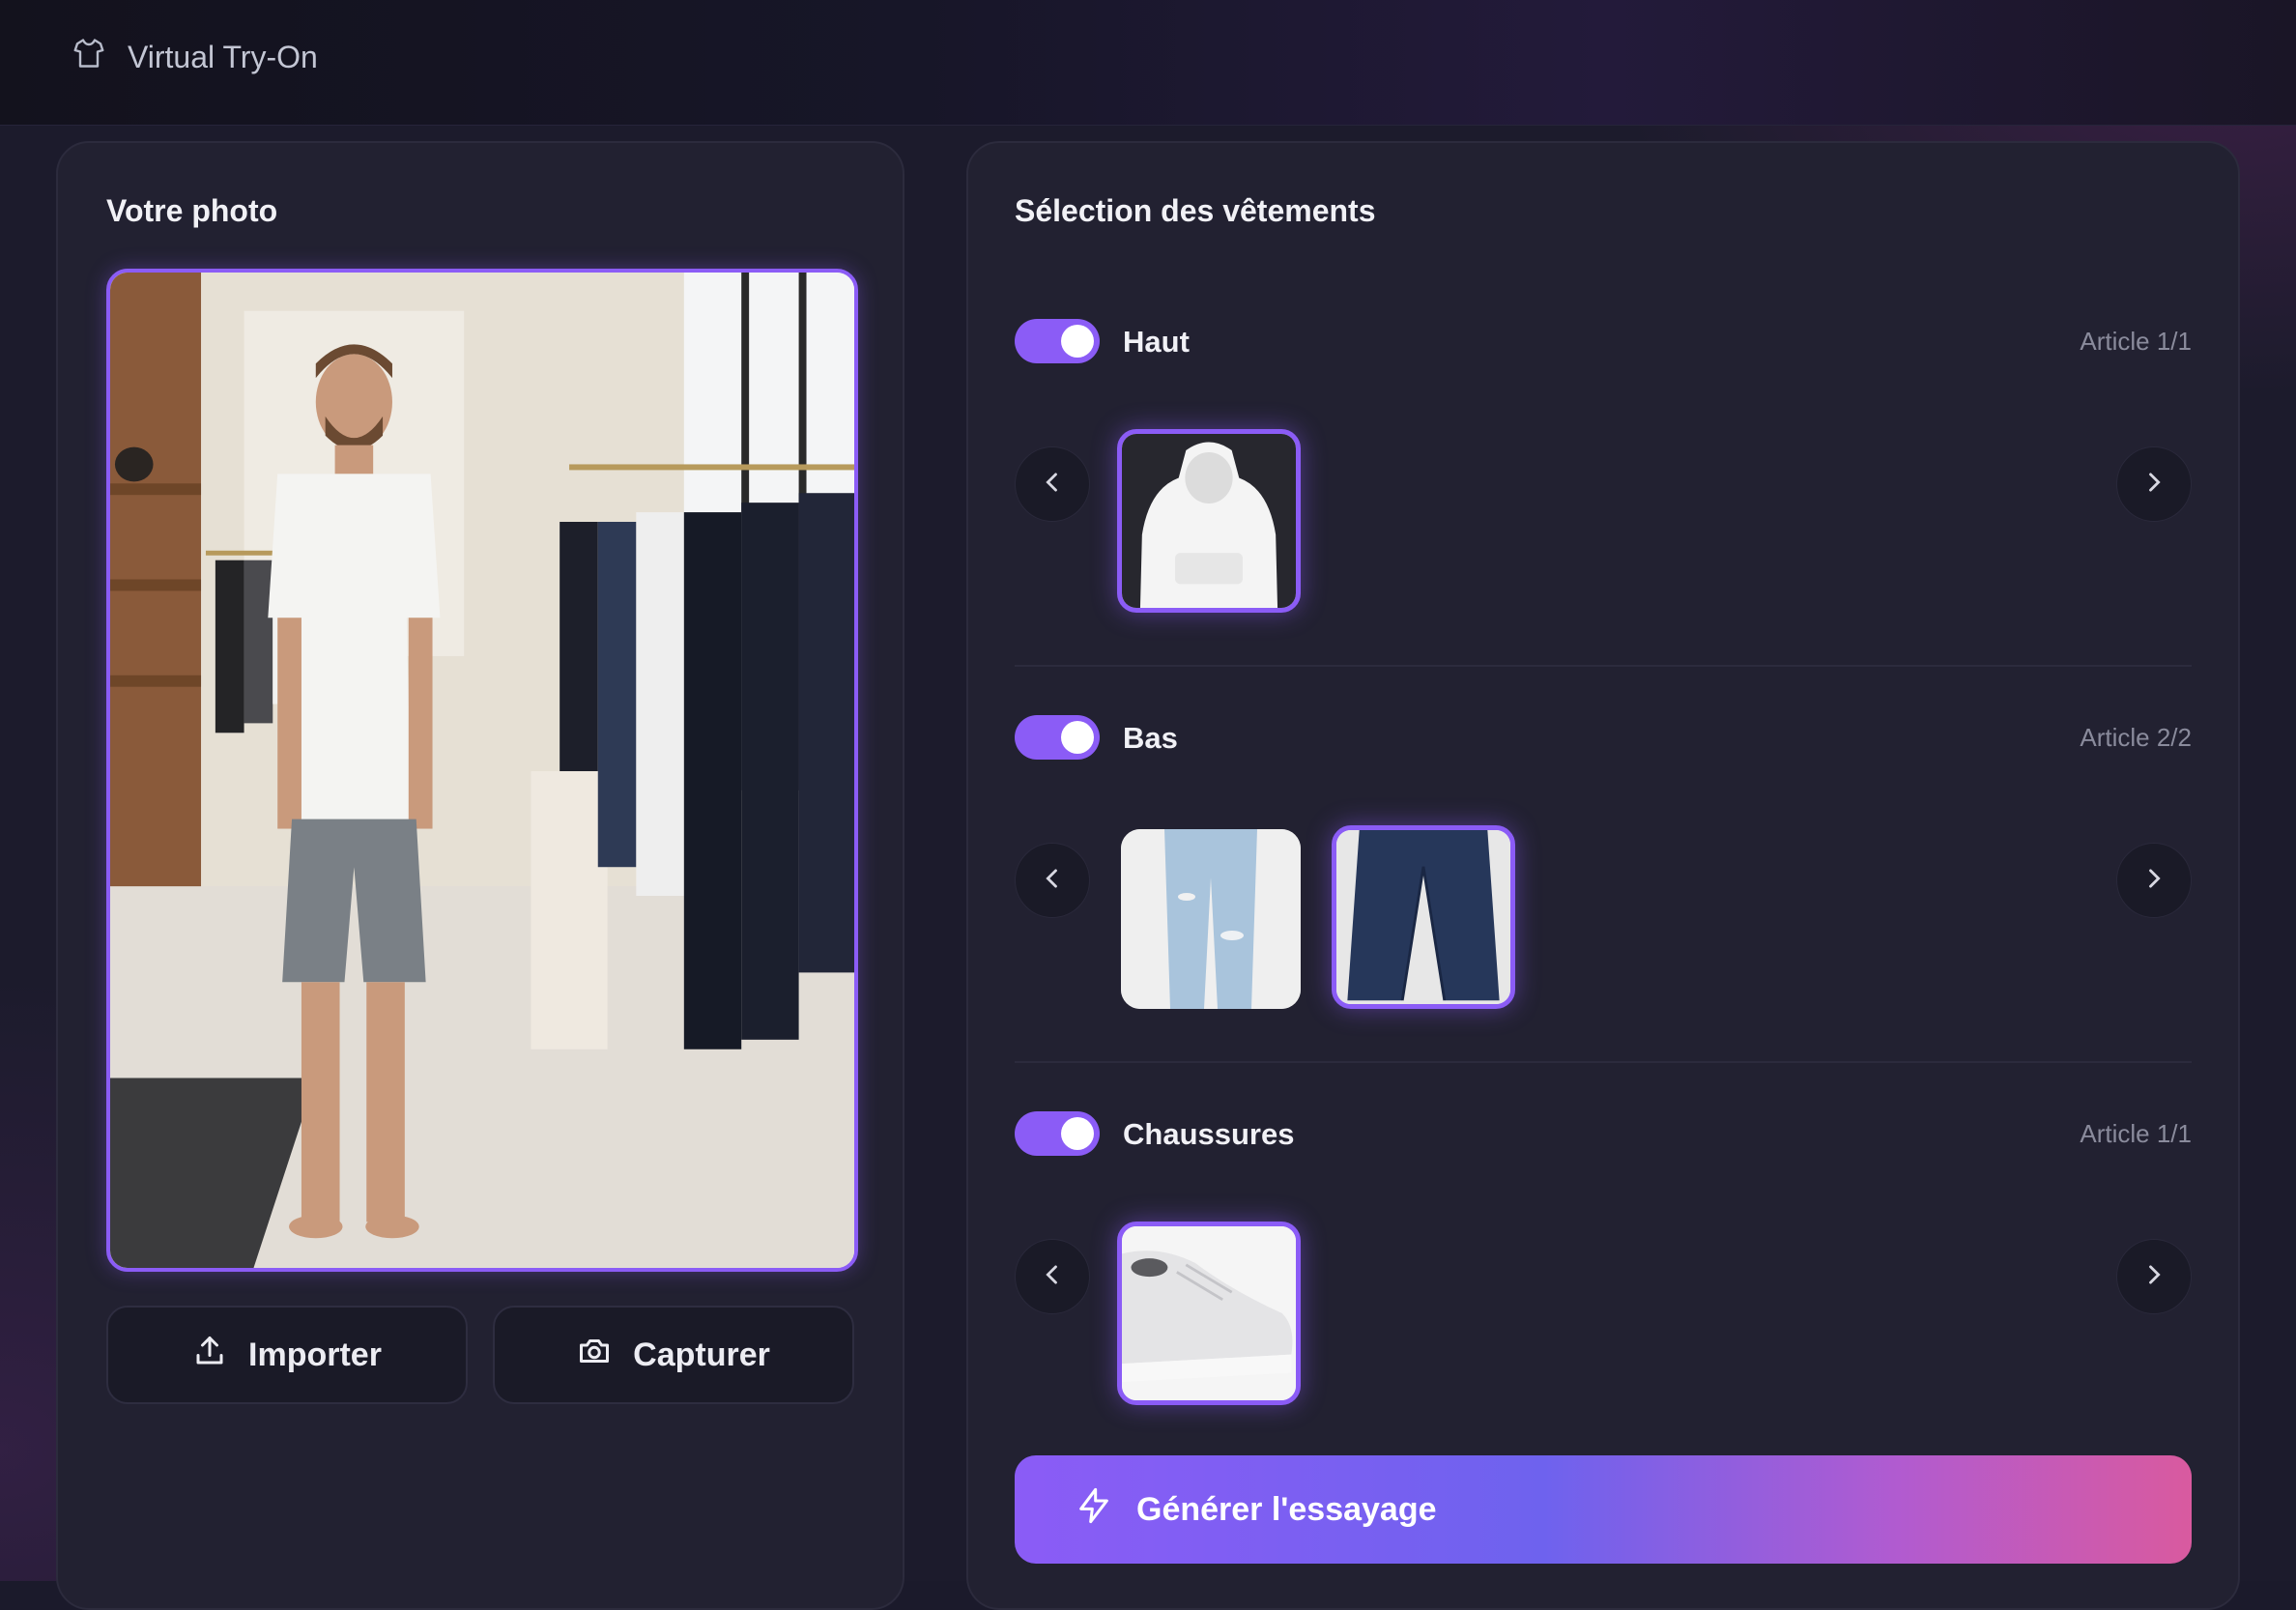  What do you see at coordinates (1057, 737) in the screenshot?
I see `toggle-bottom` at bounding box center [1057, 737].